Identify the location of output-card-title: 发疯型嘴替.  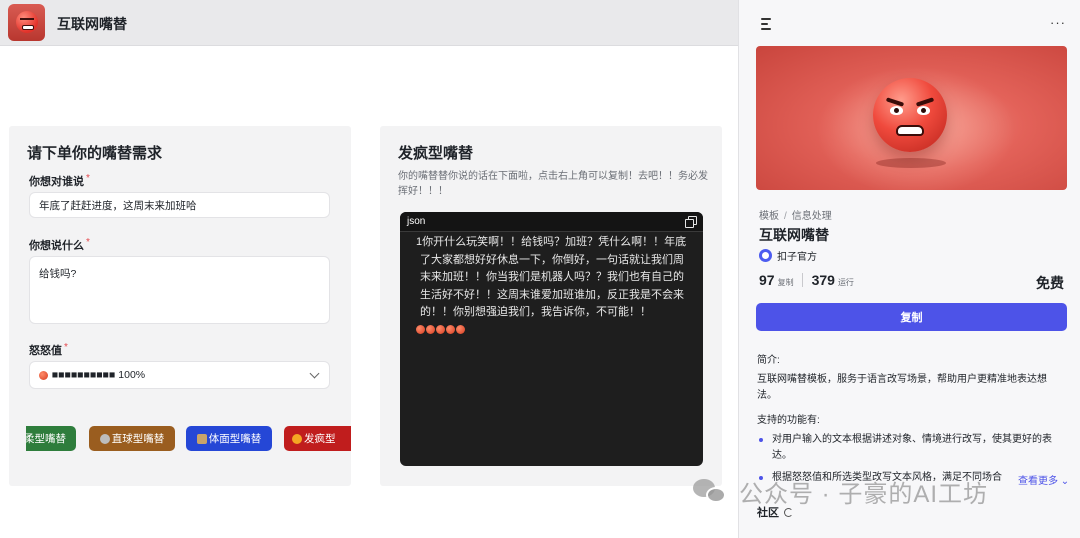
(436, 153).